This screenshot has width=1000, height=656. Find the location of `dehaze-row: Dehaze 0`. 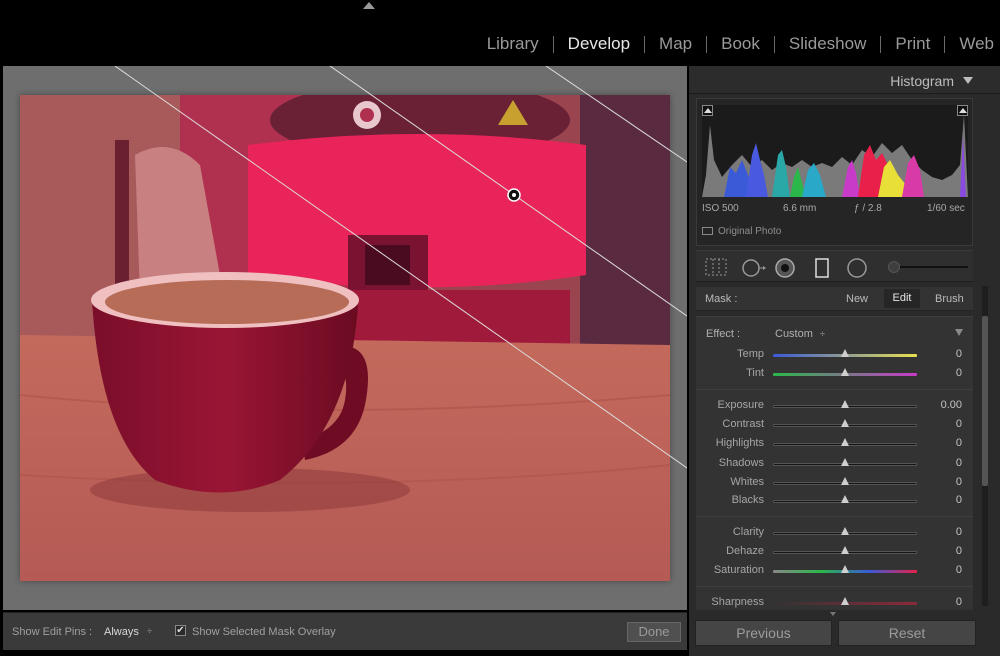

dehaze-row: Dehaze 0 is located at coordinates (834, 552).